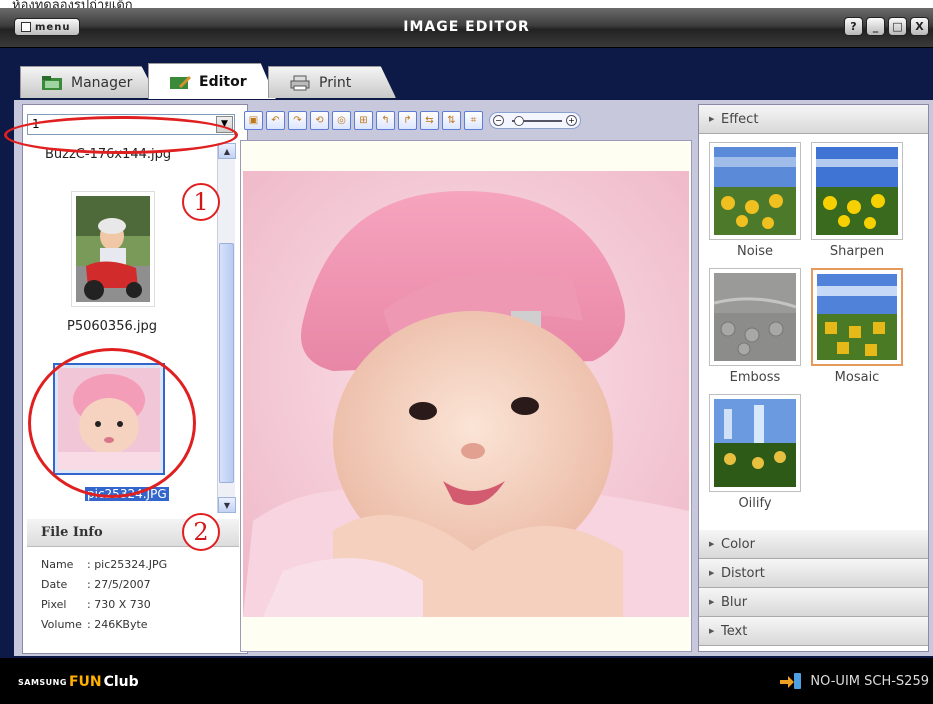 The image size is (933, 704). Describe the element at coordinates (319, 120) in the screenshot. I see `reset-icon: ⟲` at that location.